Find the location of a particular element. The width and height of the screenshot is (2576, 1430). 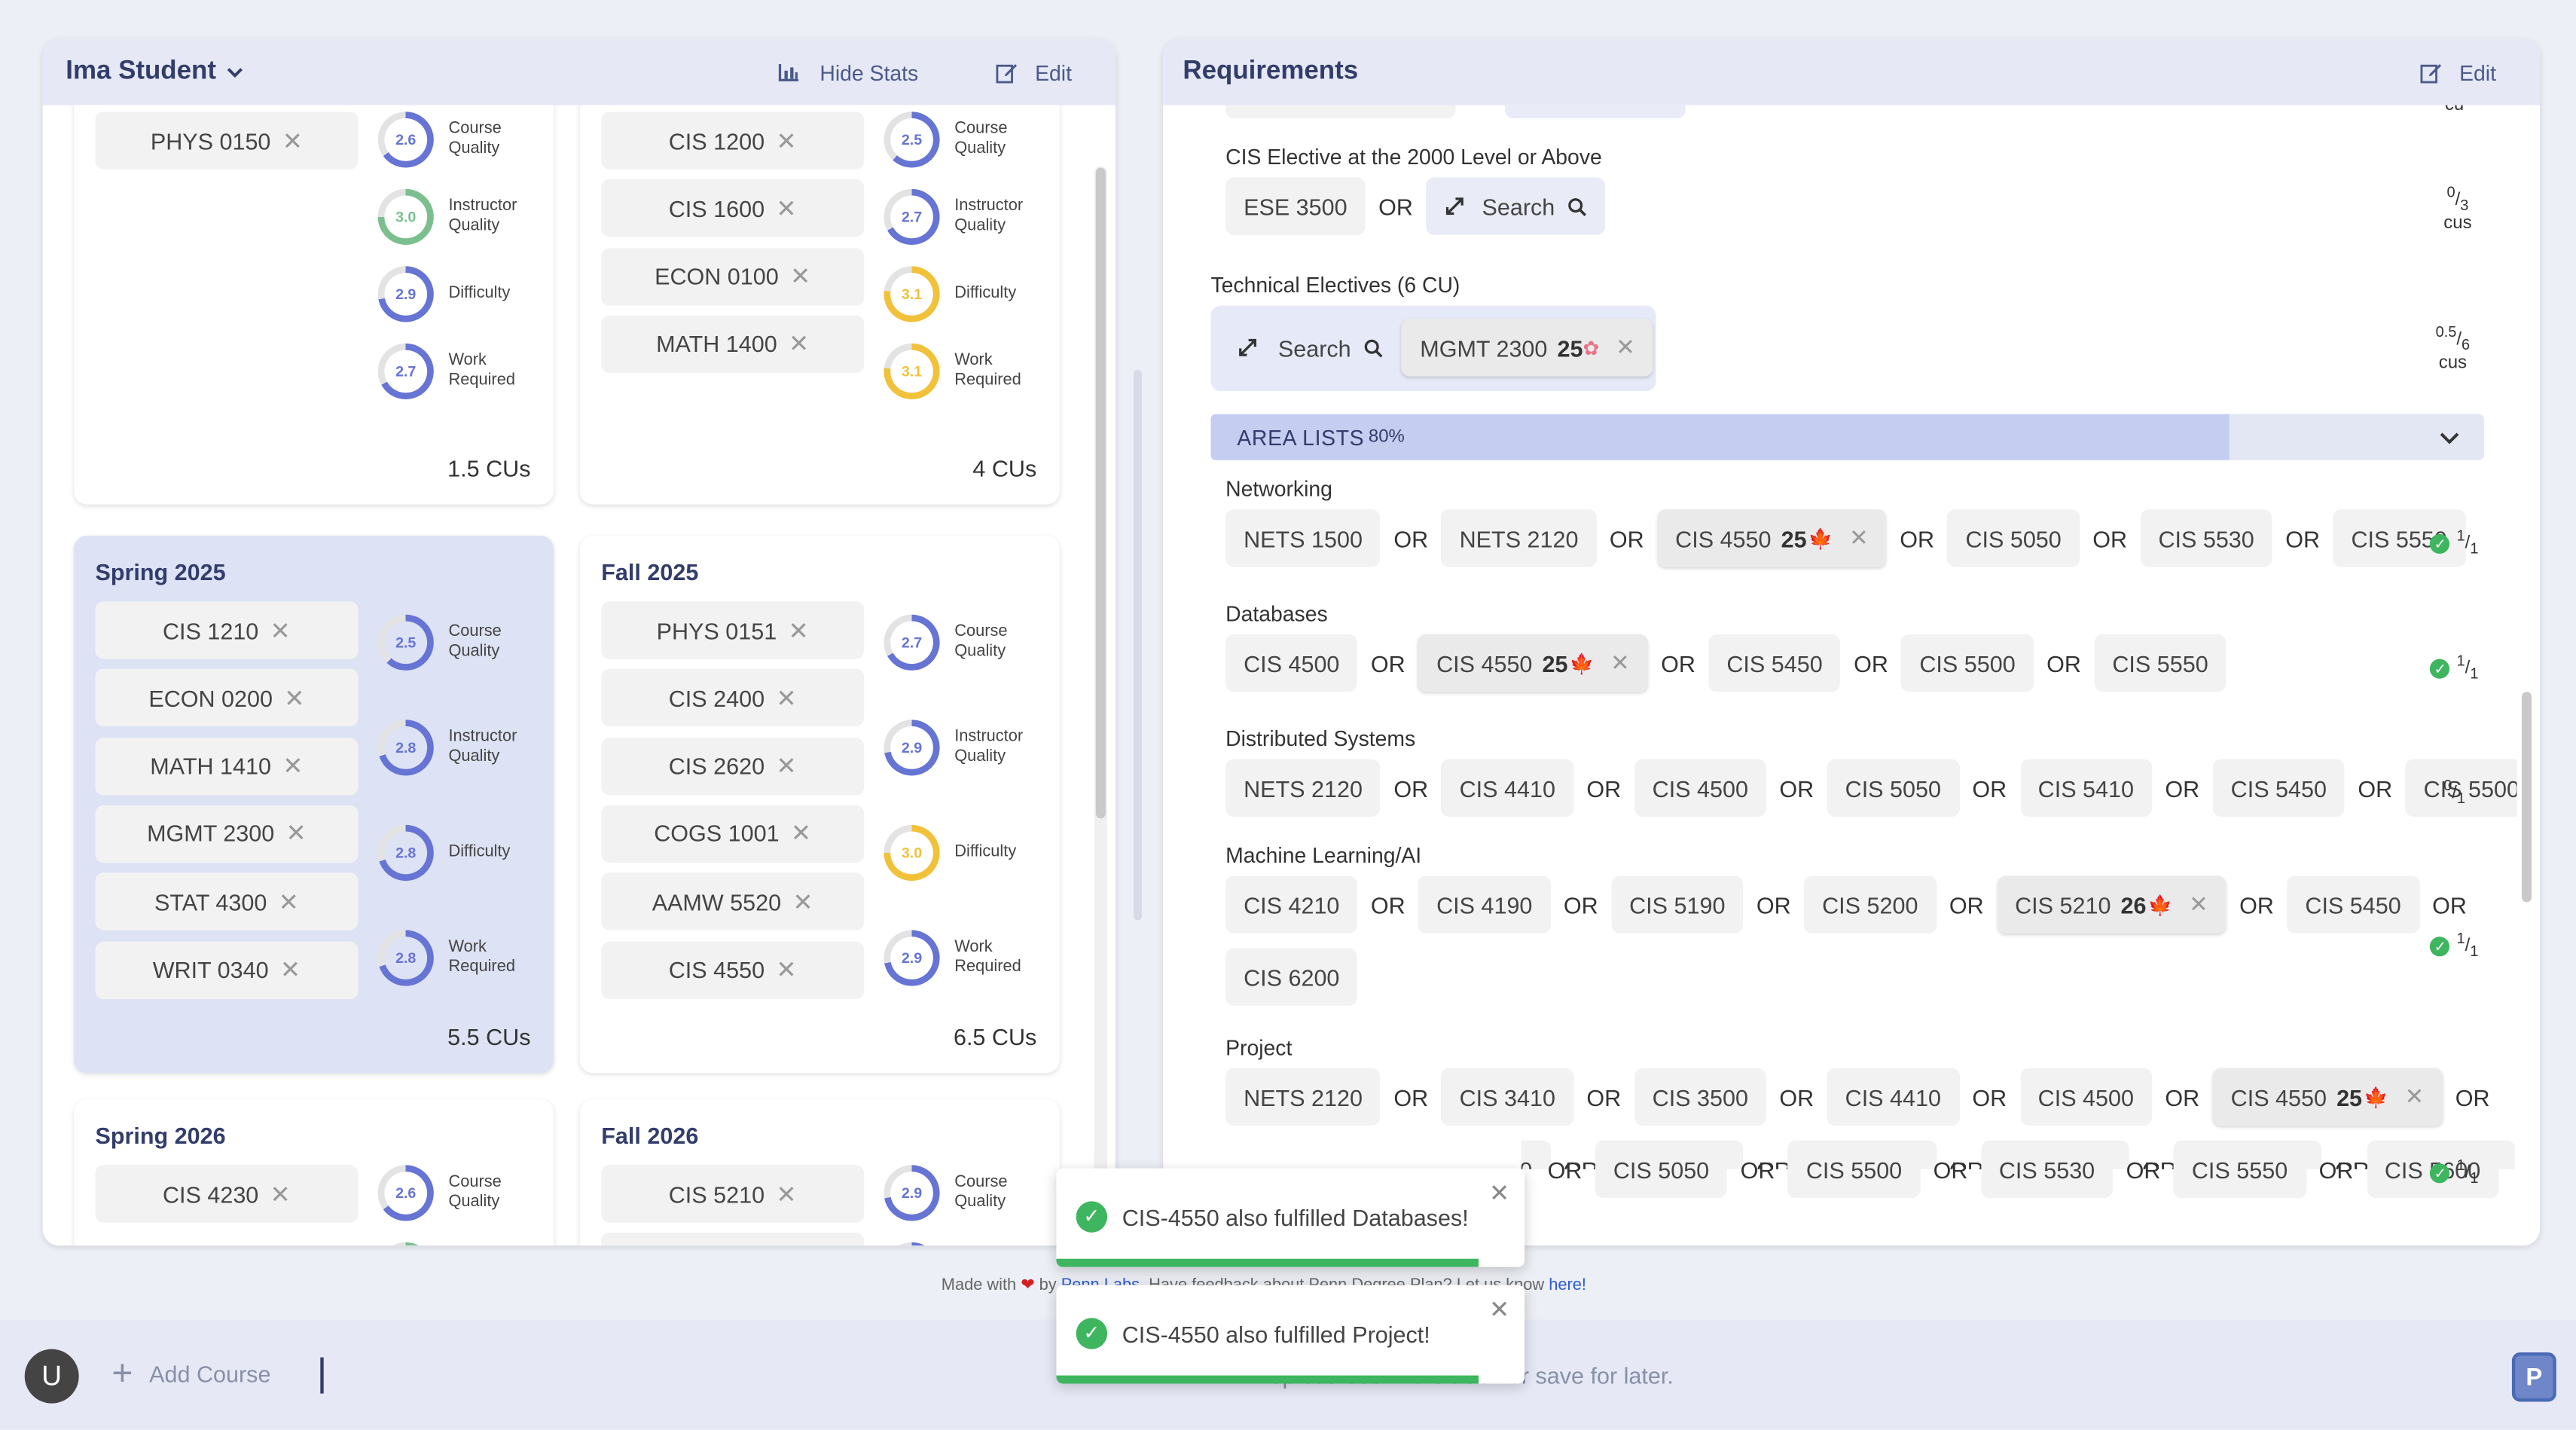

course-chip: CIS 1600 ✕ is located at coordinates (733, 208).